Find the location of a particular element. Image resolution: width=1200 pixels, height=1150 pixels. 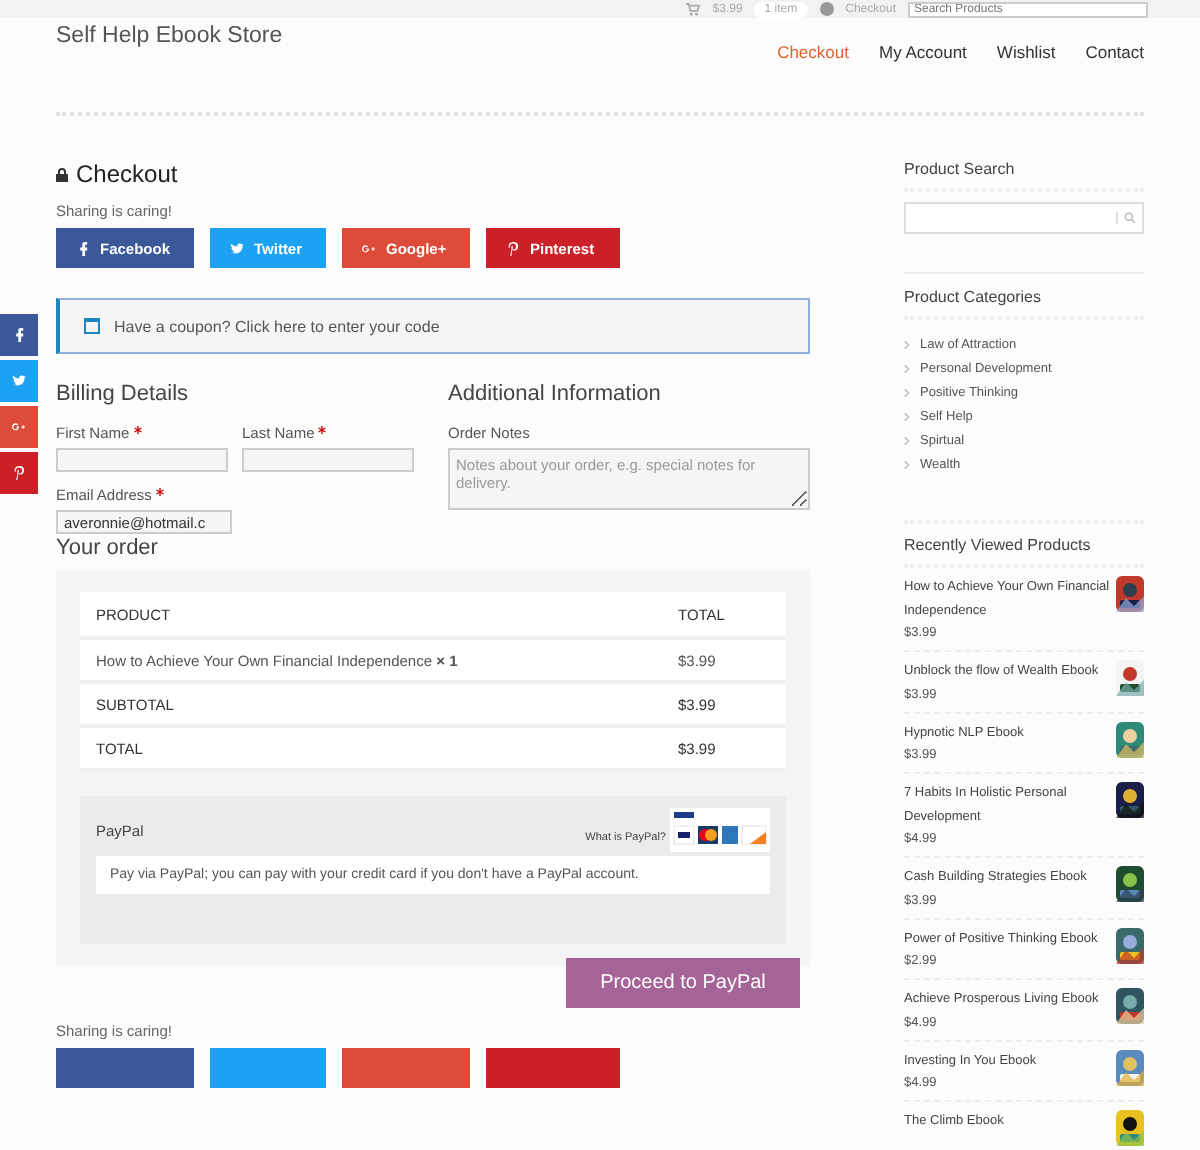

coupon-text: Have a coupon? Click here to enter your code is located at coordinates (277, 326).